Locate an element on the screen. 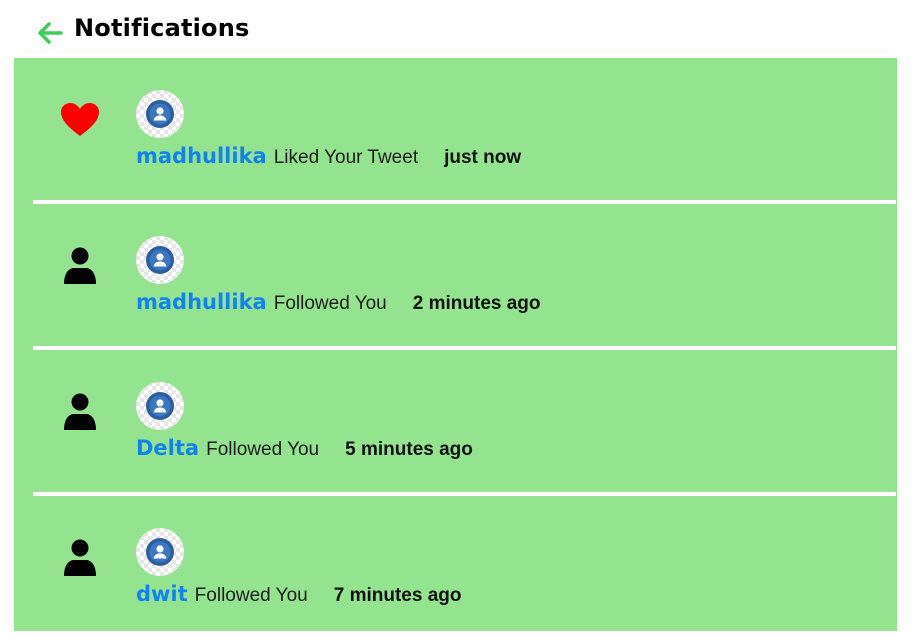 Image resolution: width=913 pixels, height=642 pixels. notification-text: madhullika Followed You 2 minutes ago is located at coordinates (338, 302).